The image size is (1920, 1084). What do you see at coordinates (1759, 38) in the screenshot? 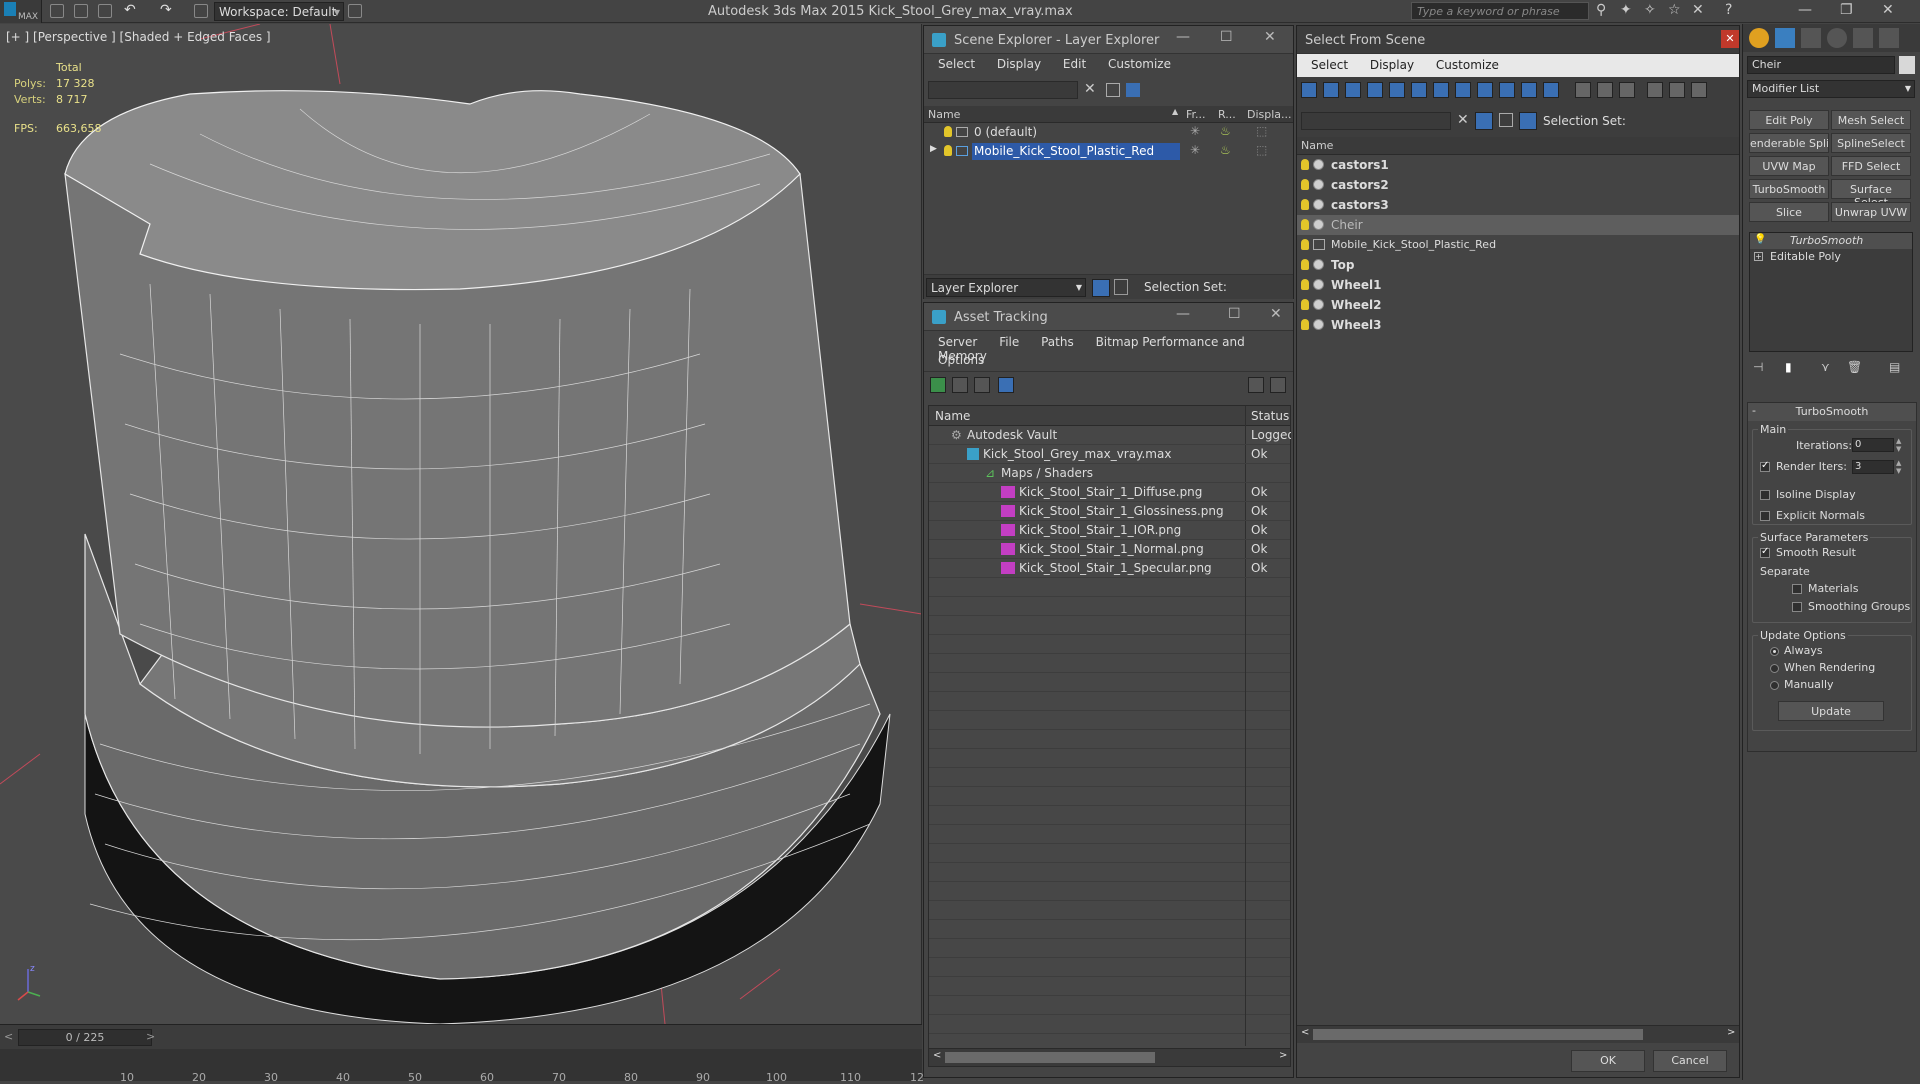
I see `create-tab-icon` at bounding box center [1759, 38].